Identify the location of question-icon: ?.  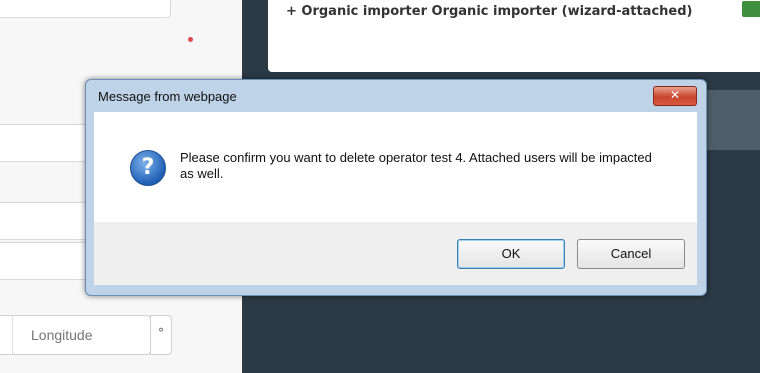
(148, 168).